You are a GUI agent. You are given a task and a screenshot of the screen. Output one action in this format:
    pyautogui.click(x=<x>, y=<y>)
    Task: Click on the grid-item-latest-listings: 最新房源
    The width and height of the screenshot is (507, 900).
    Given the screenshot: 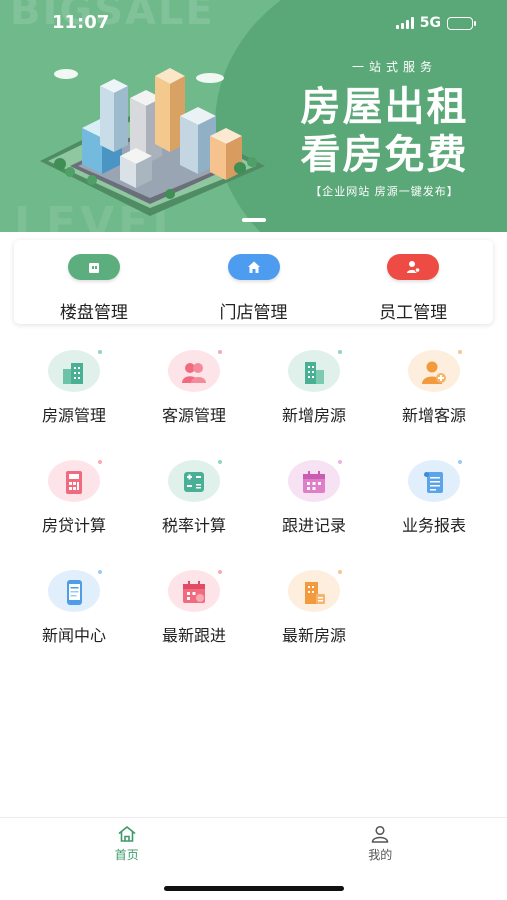 What is the action you would take?
    pyautogui.click(x=314, y=608)
    